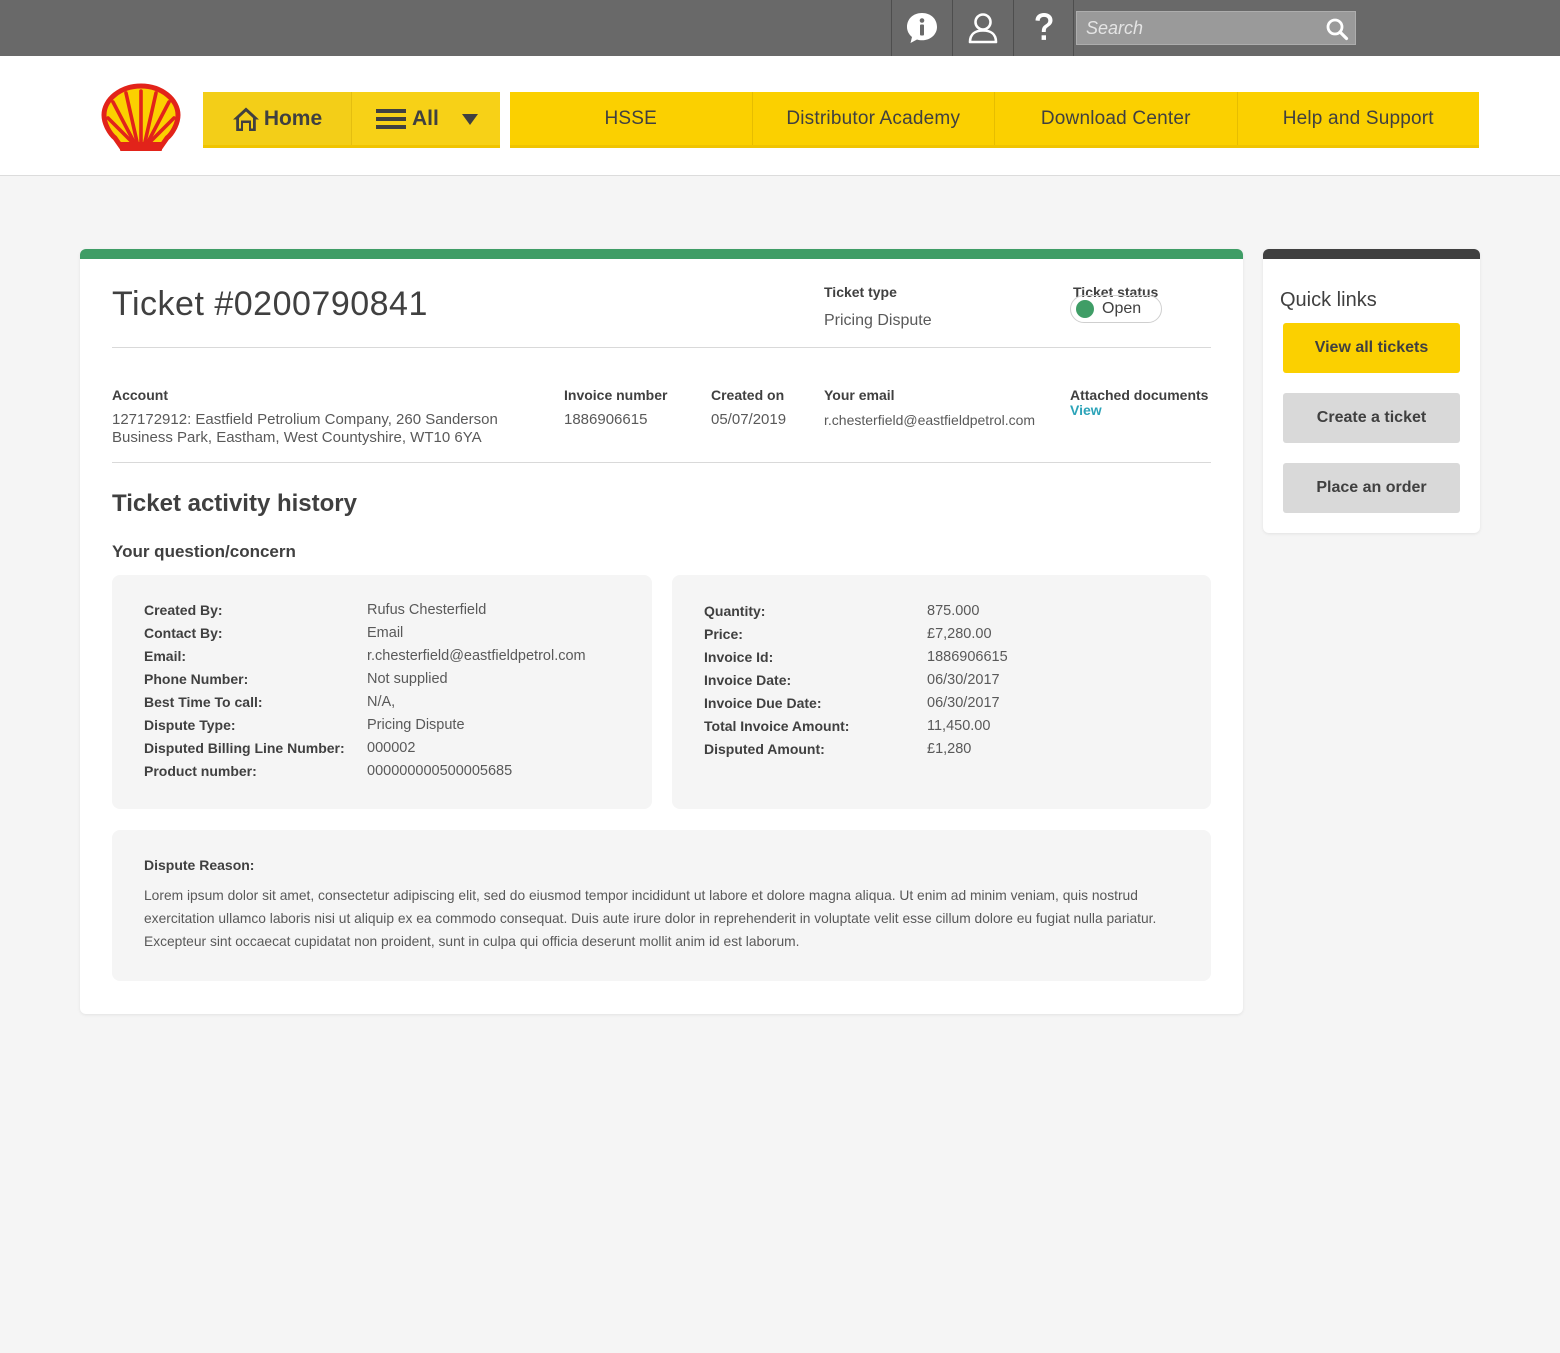 Image resolution: width=1560 pixels, height=1353 pixels. What do you see at coordinates (427, 610) in the screenshot?
I see `detail-value: Rufus Chesterfield` at bounding box center [427, 610].